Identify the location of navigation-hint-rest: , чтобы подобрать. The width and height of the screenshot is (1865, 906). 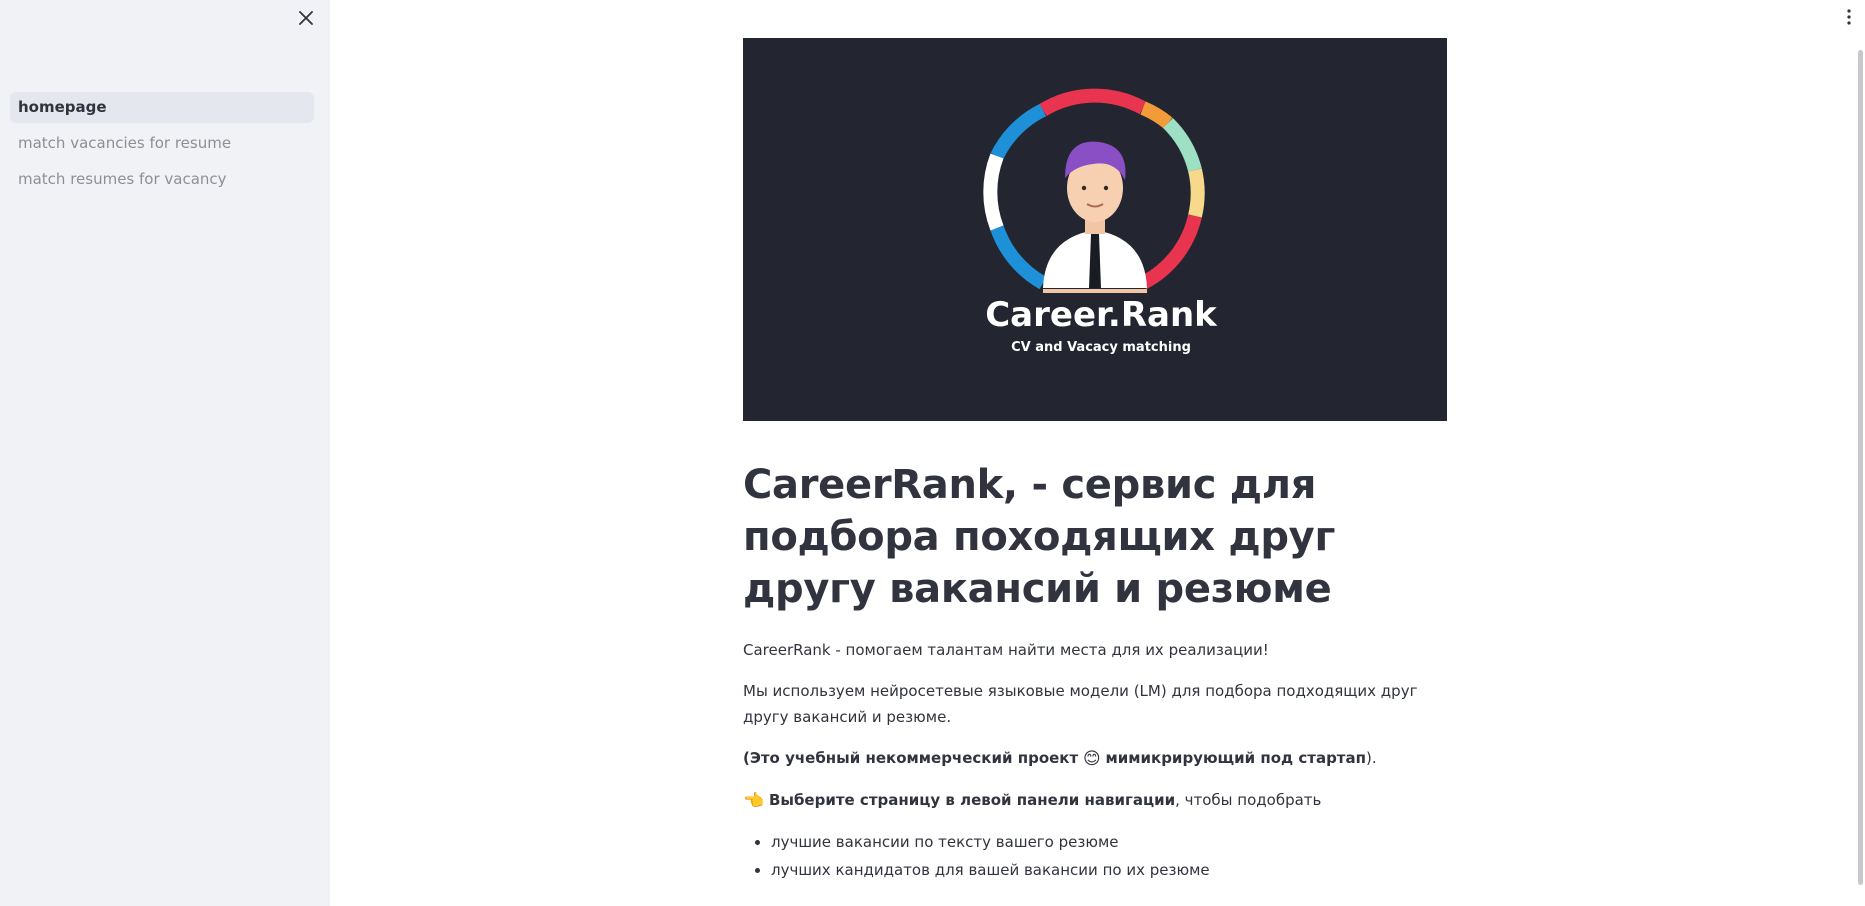
(1248, 800).